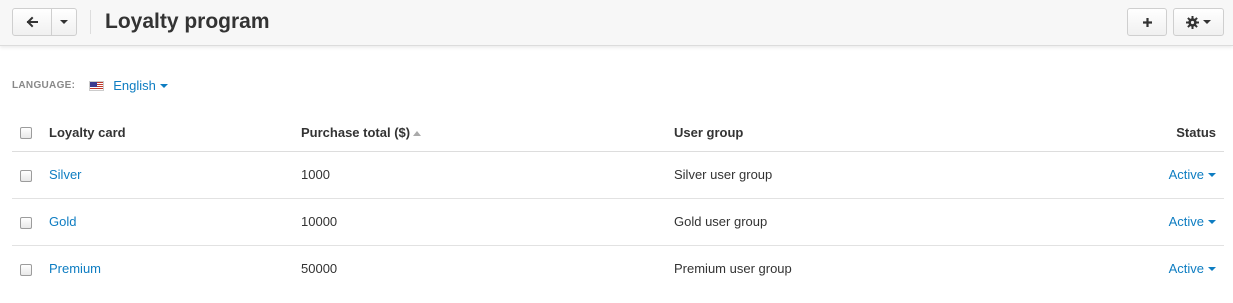 The image size is (1233, 303). Describe the element at coordinates (175, 268) in the screenshot. I see `card-name-cell: Premium` at that location.